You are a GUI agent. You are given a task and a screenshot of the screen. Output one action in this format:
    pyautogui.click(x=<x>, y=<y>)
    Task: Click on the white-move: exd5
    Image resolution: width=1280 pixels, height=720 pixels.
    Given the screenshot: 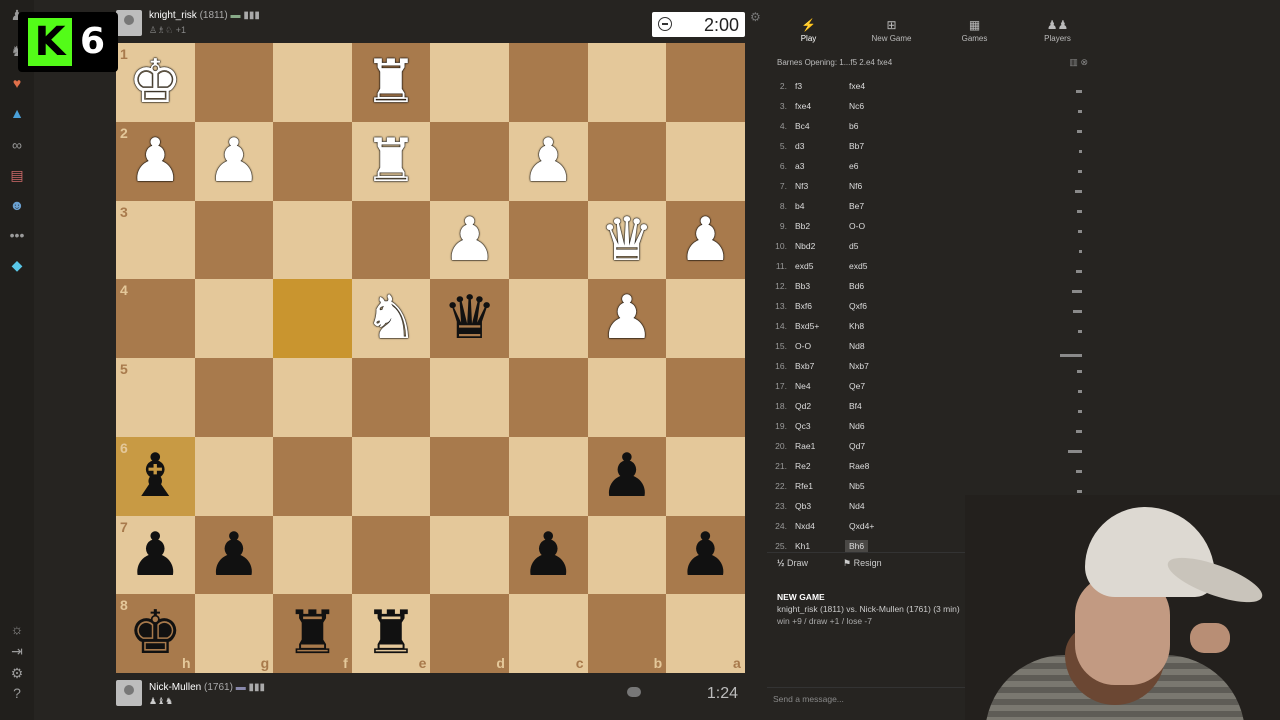 What is the action you would take?
    pyautogui.click(x=804, y=266)
    